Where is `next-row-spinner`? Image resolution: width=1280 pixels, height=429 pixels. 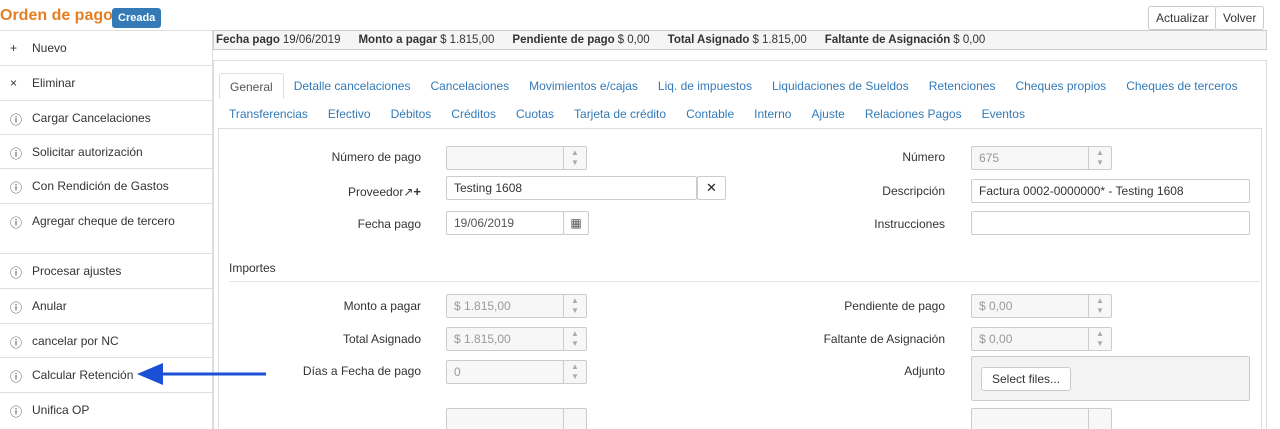
next-row-spinner is located at coordinates (575, 418).